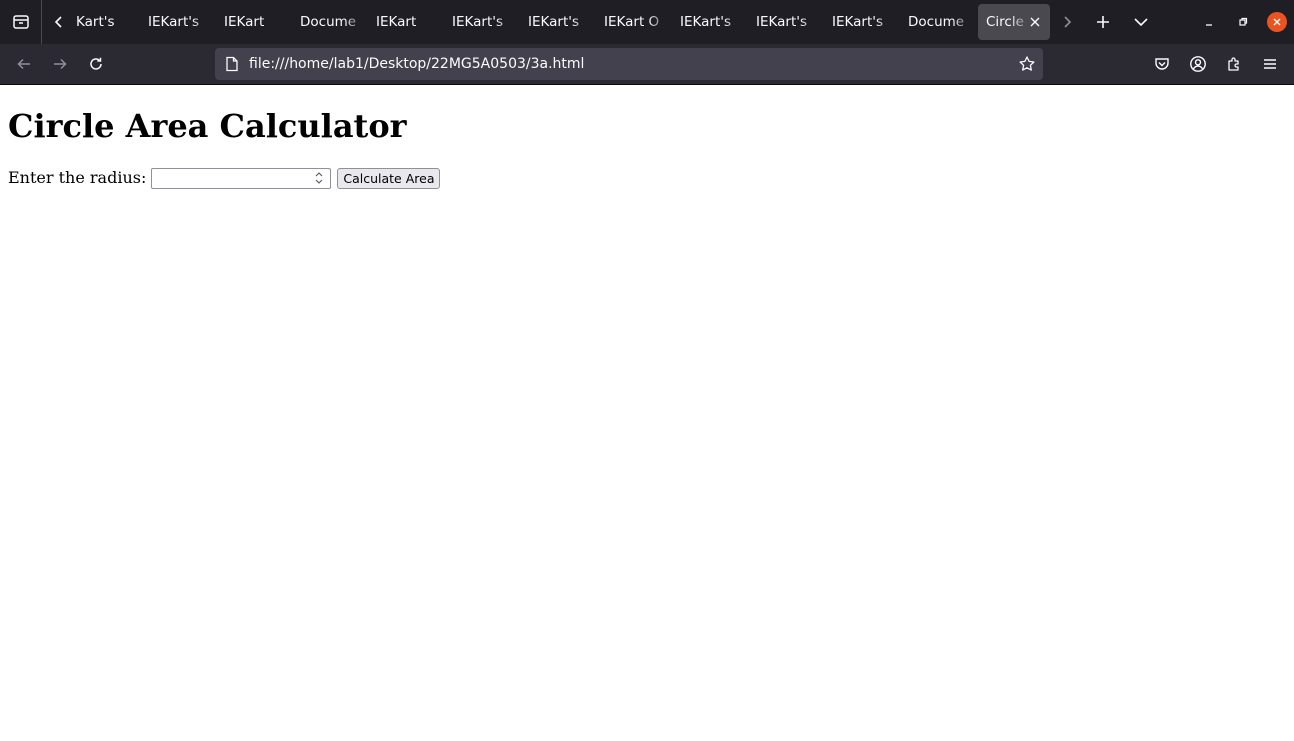  What do you see at coordinates (319, 178) in the screenshot?
I see `spinner-icon` at bounding box center [319, 178].